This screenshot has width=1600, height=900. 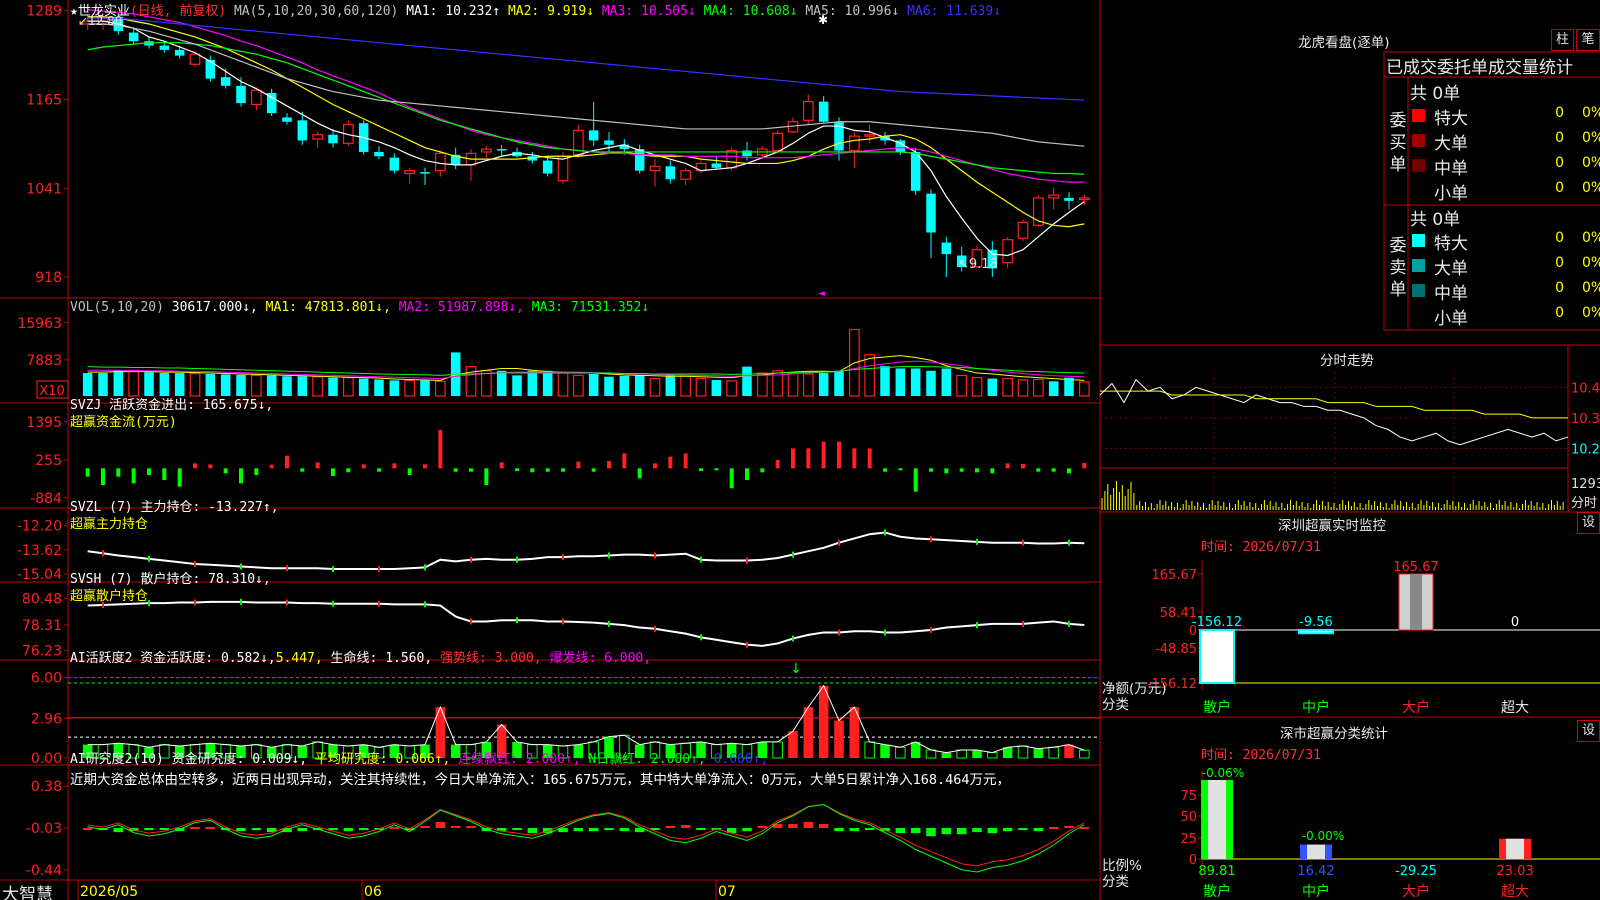 I want to click on vol-title: VOL(5,10,20), so click(x=117, y=307).